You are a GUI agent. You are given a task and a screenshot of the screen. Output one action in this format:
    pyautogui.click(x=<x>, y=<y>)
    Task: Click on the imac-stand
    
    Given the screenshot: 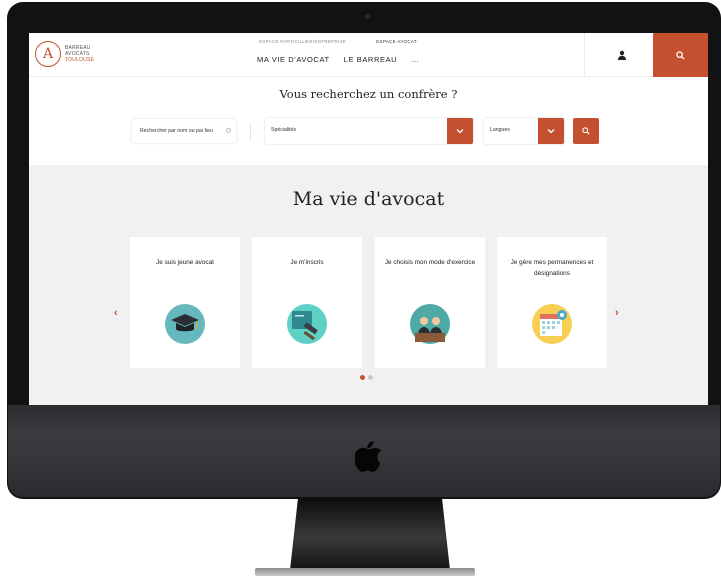 What is the action you would take?
    pyautogui.click(x=370, y=534)
    